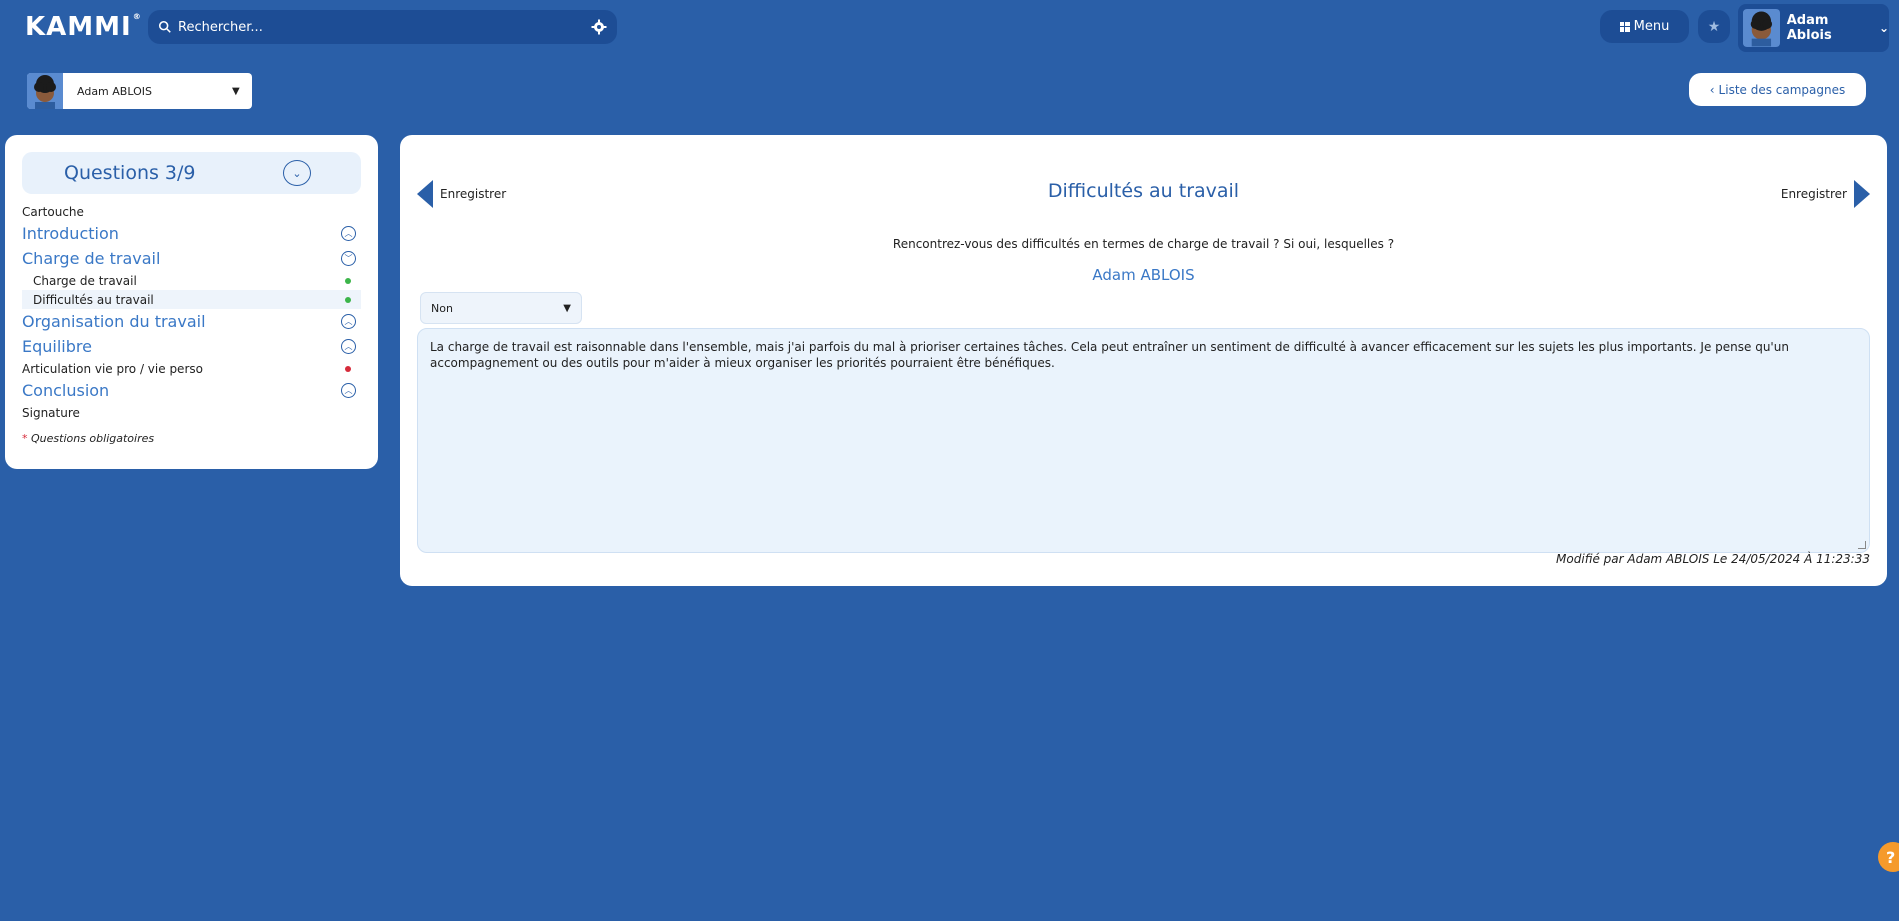  What do you see at coordinates (191, 258) in the screenshot?
I see `sidebar-section: Charge de travail ﹀` at bounding box center [191, 258].